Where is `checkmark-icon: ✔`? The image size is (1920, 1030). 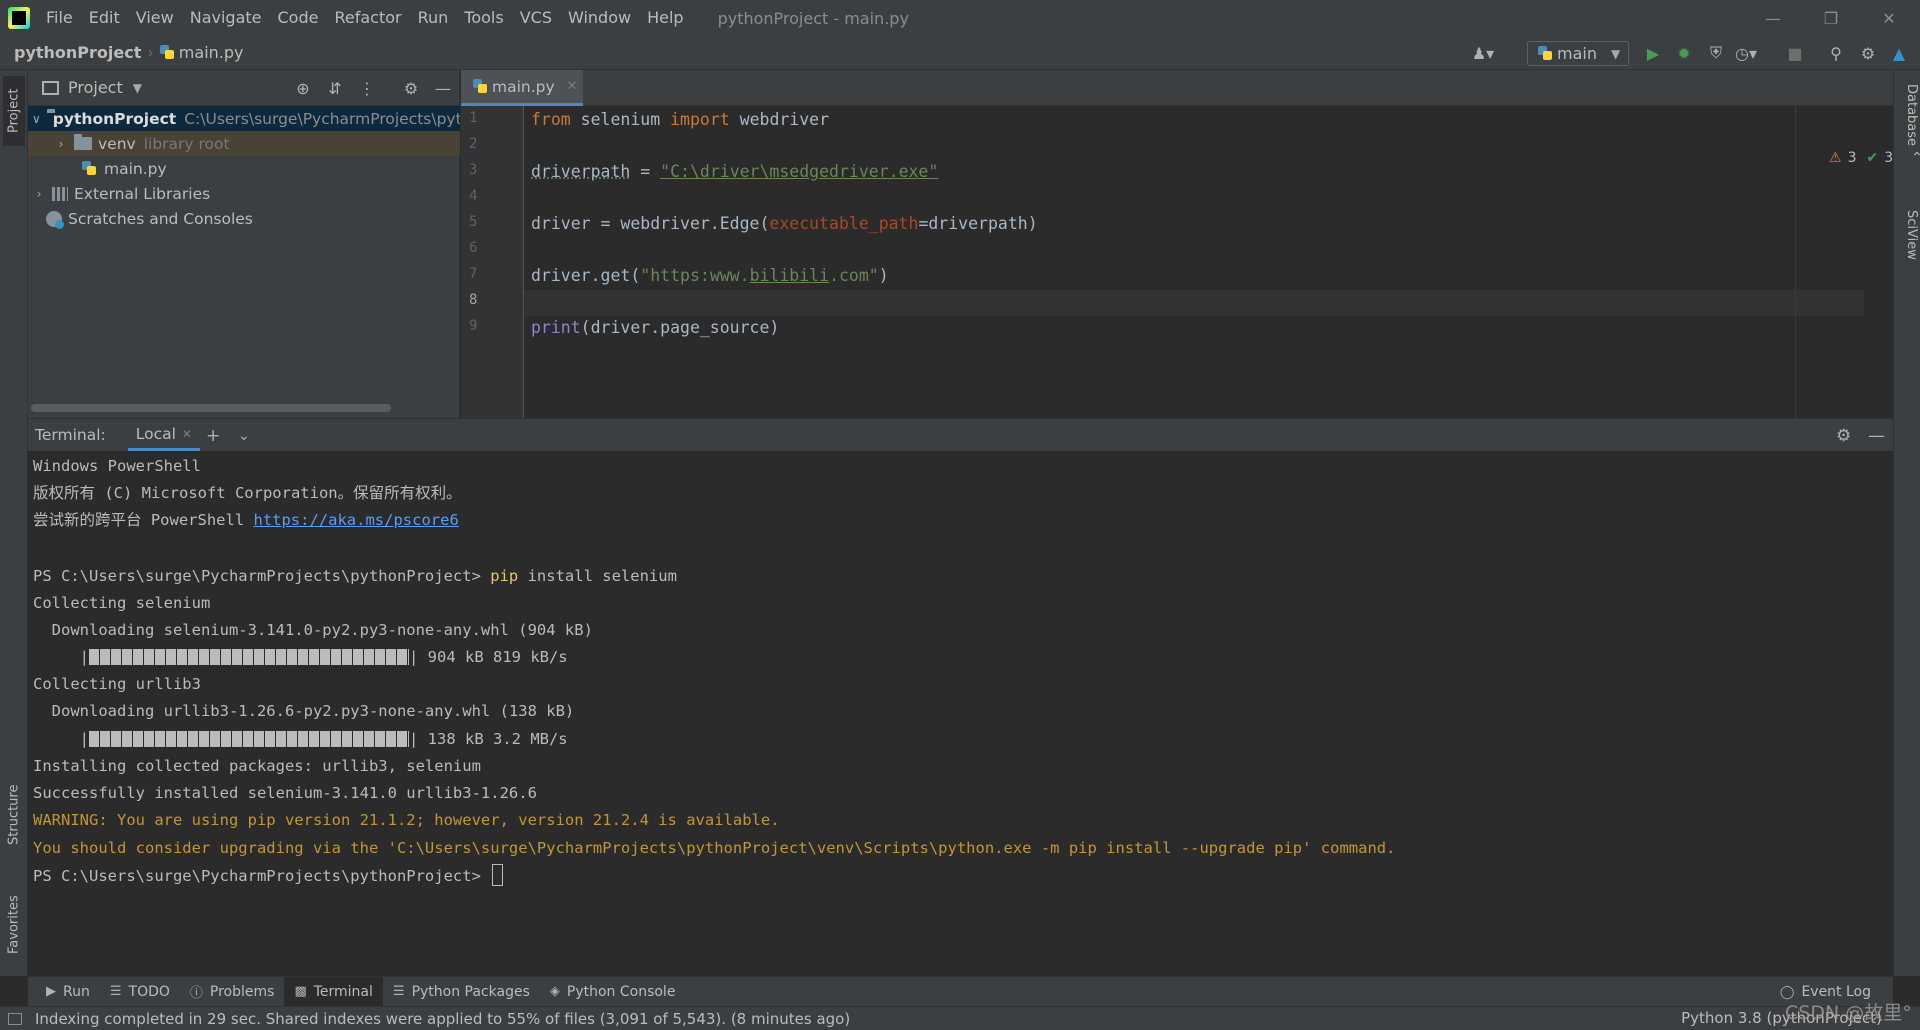 checkmark-icon: ✔ is located at coordinates (1872, 158).